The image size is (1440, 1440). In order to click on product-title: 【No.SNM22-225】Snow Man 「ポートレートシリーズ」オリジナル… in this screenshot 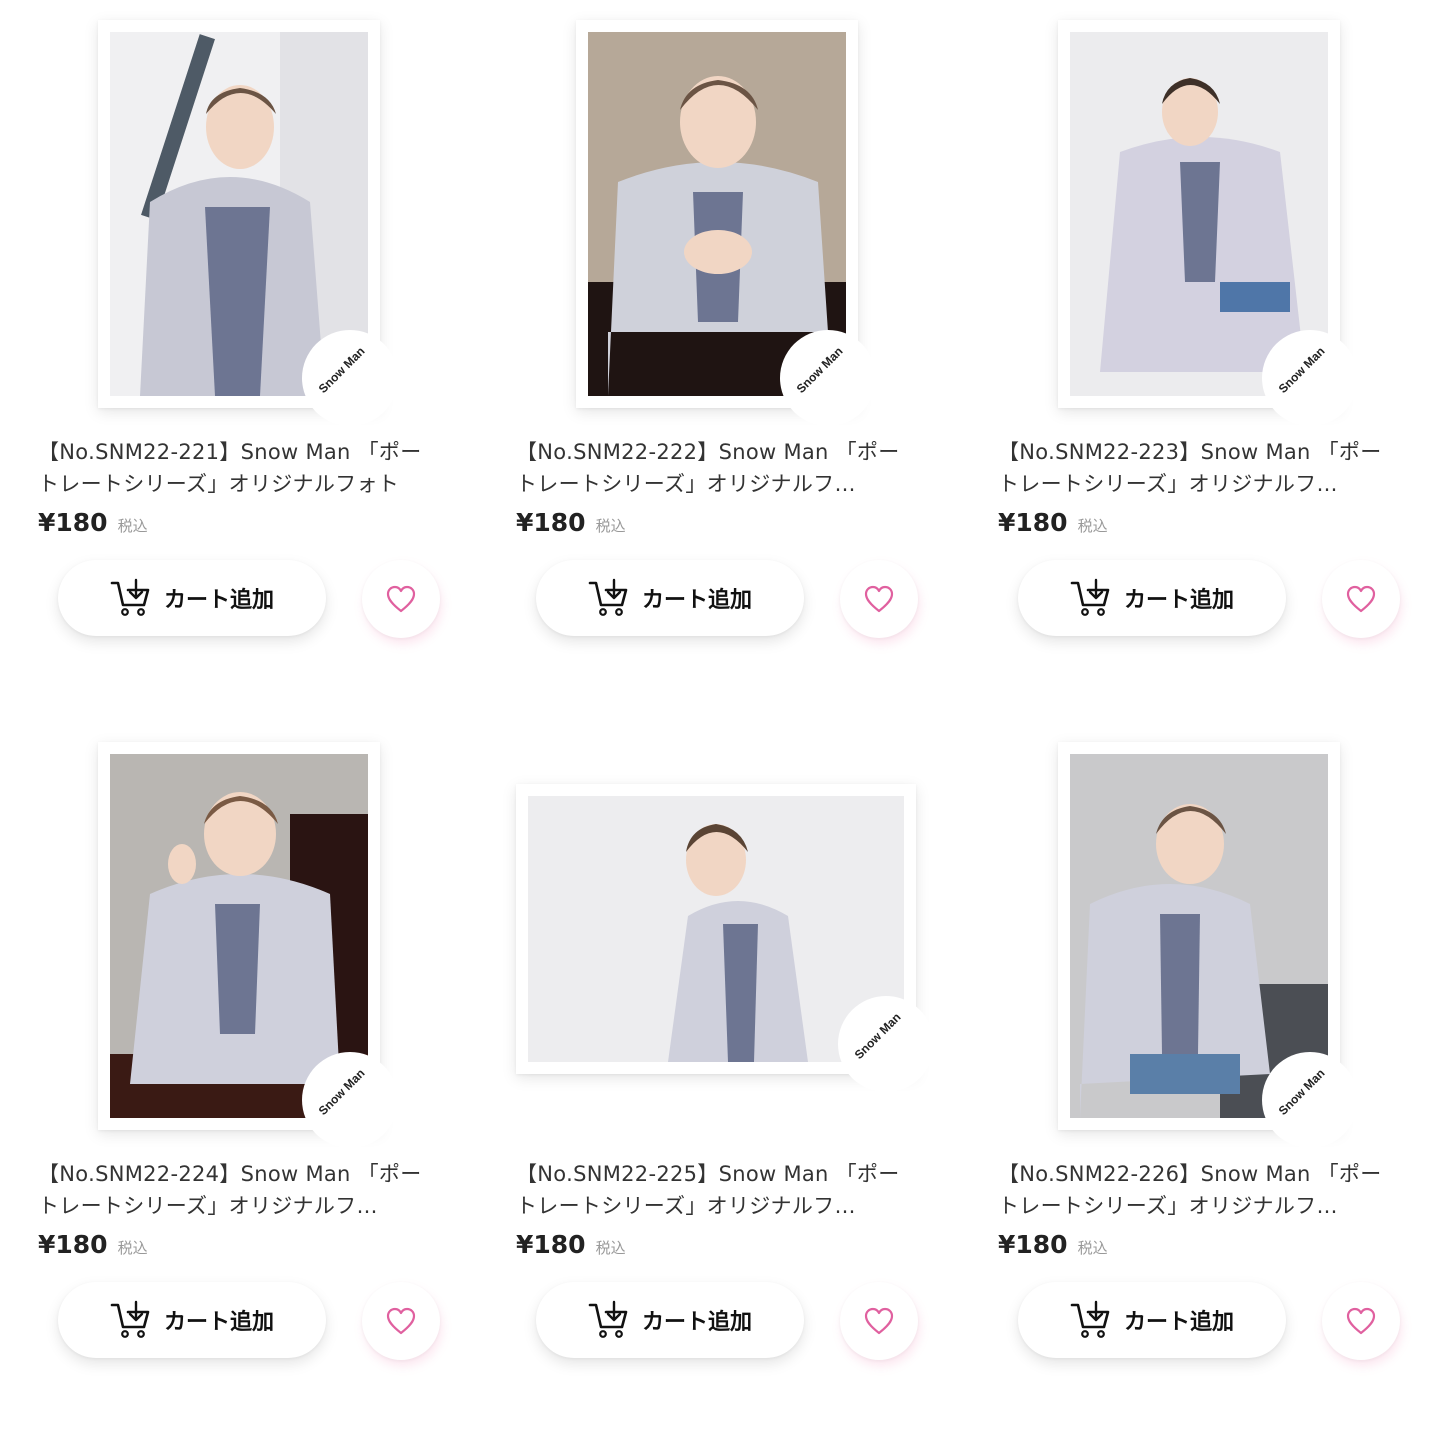, I will do `click(716, 1190)`.